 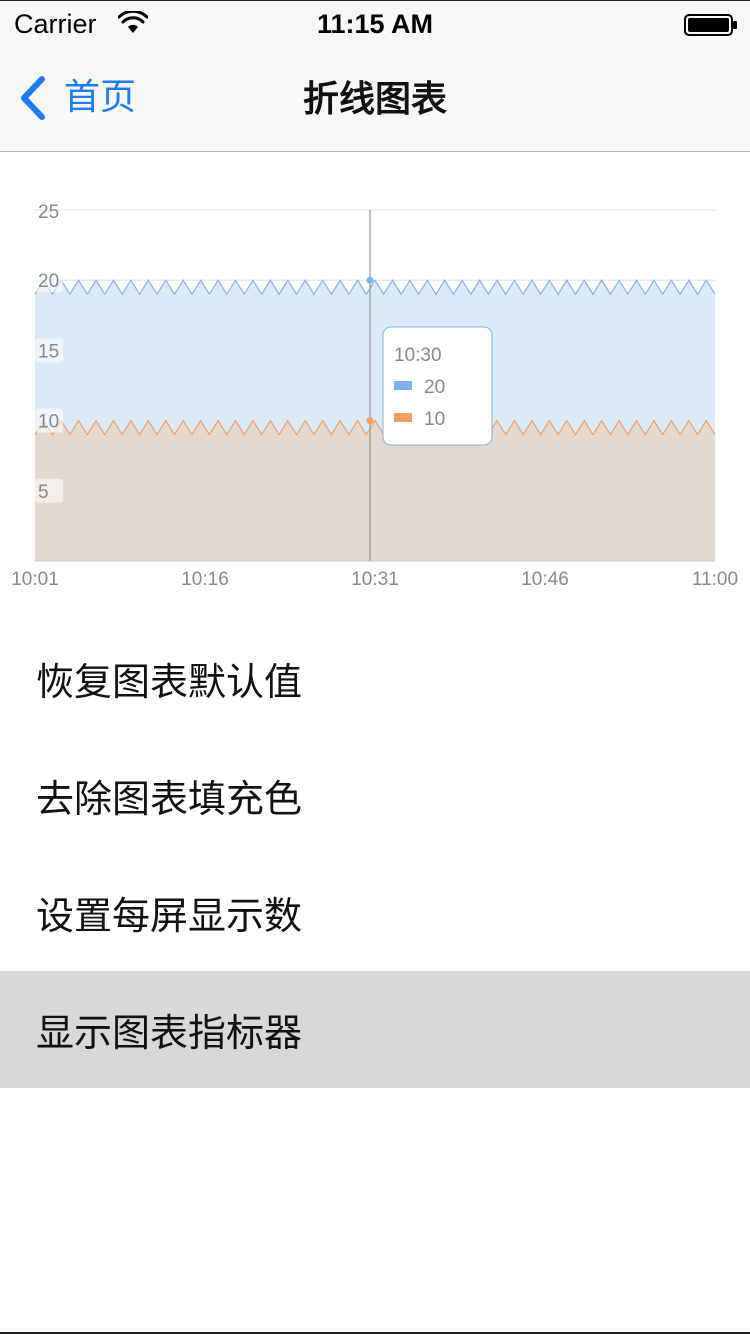 What do you see at coordinates (434, 419) in the screenshot?
I see `tooltip-value-1: 10` at bounding box center [434, 419].